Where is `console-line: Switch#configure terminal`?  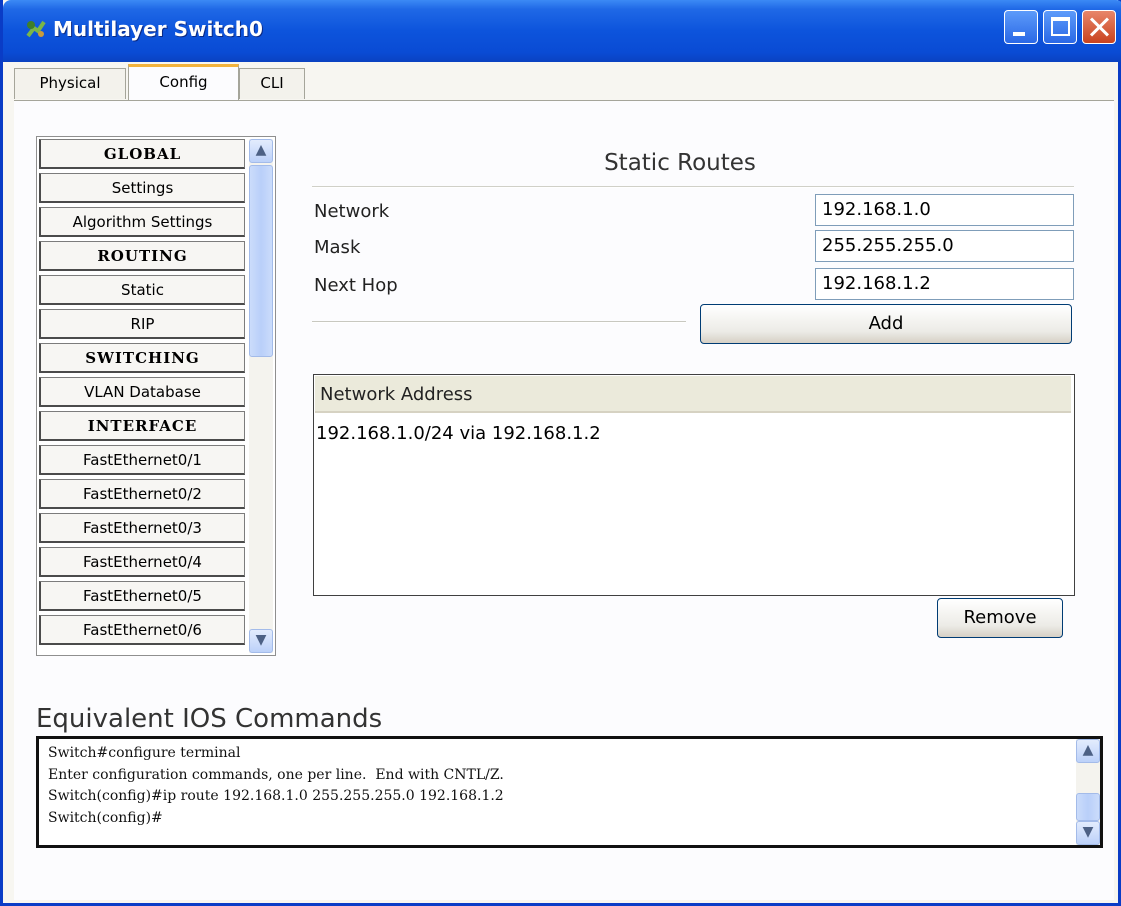
console-line: Switch#configure terminal is located at coordinates (144, 753).